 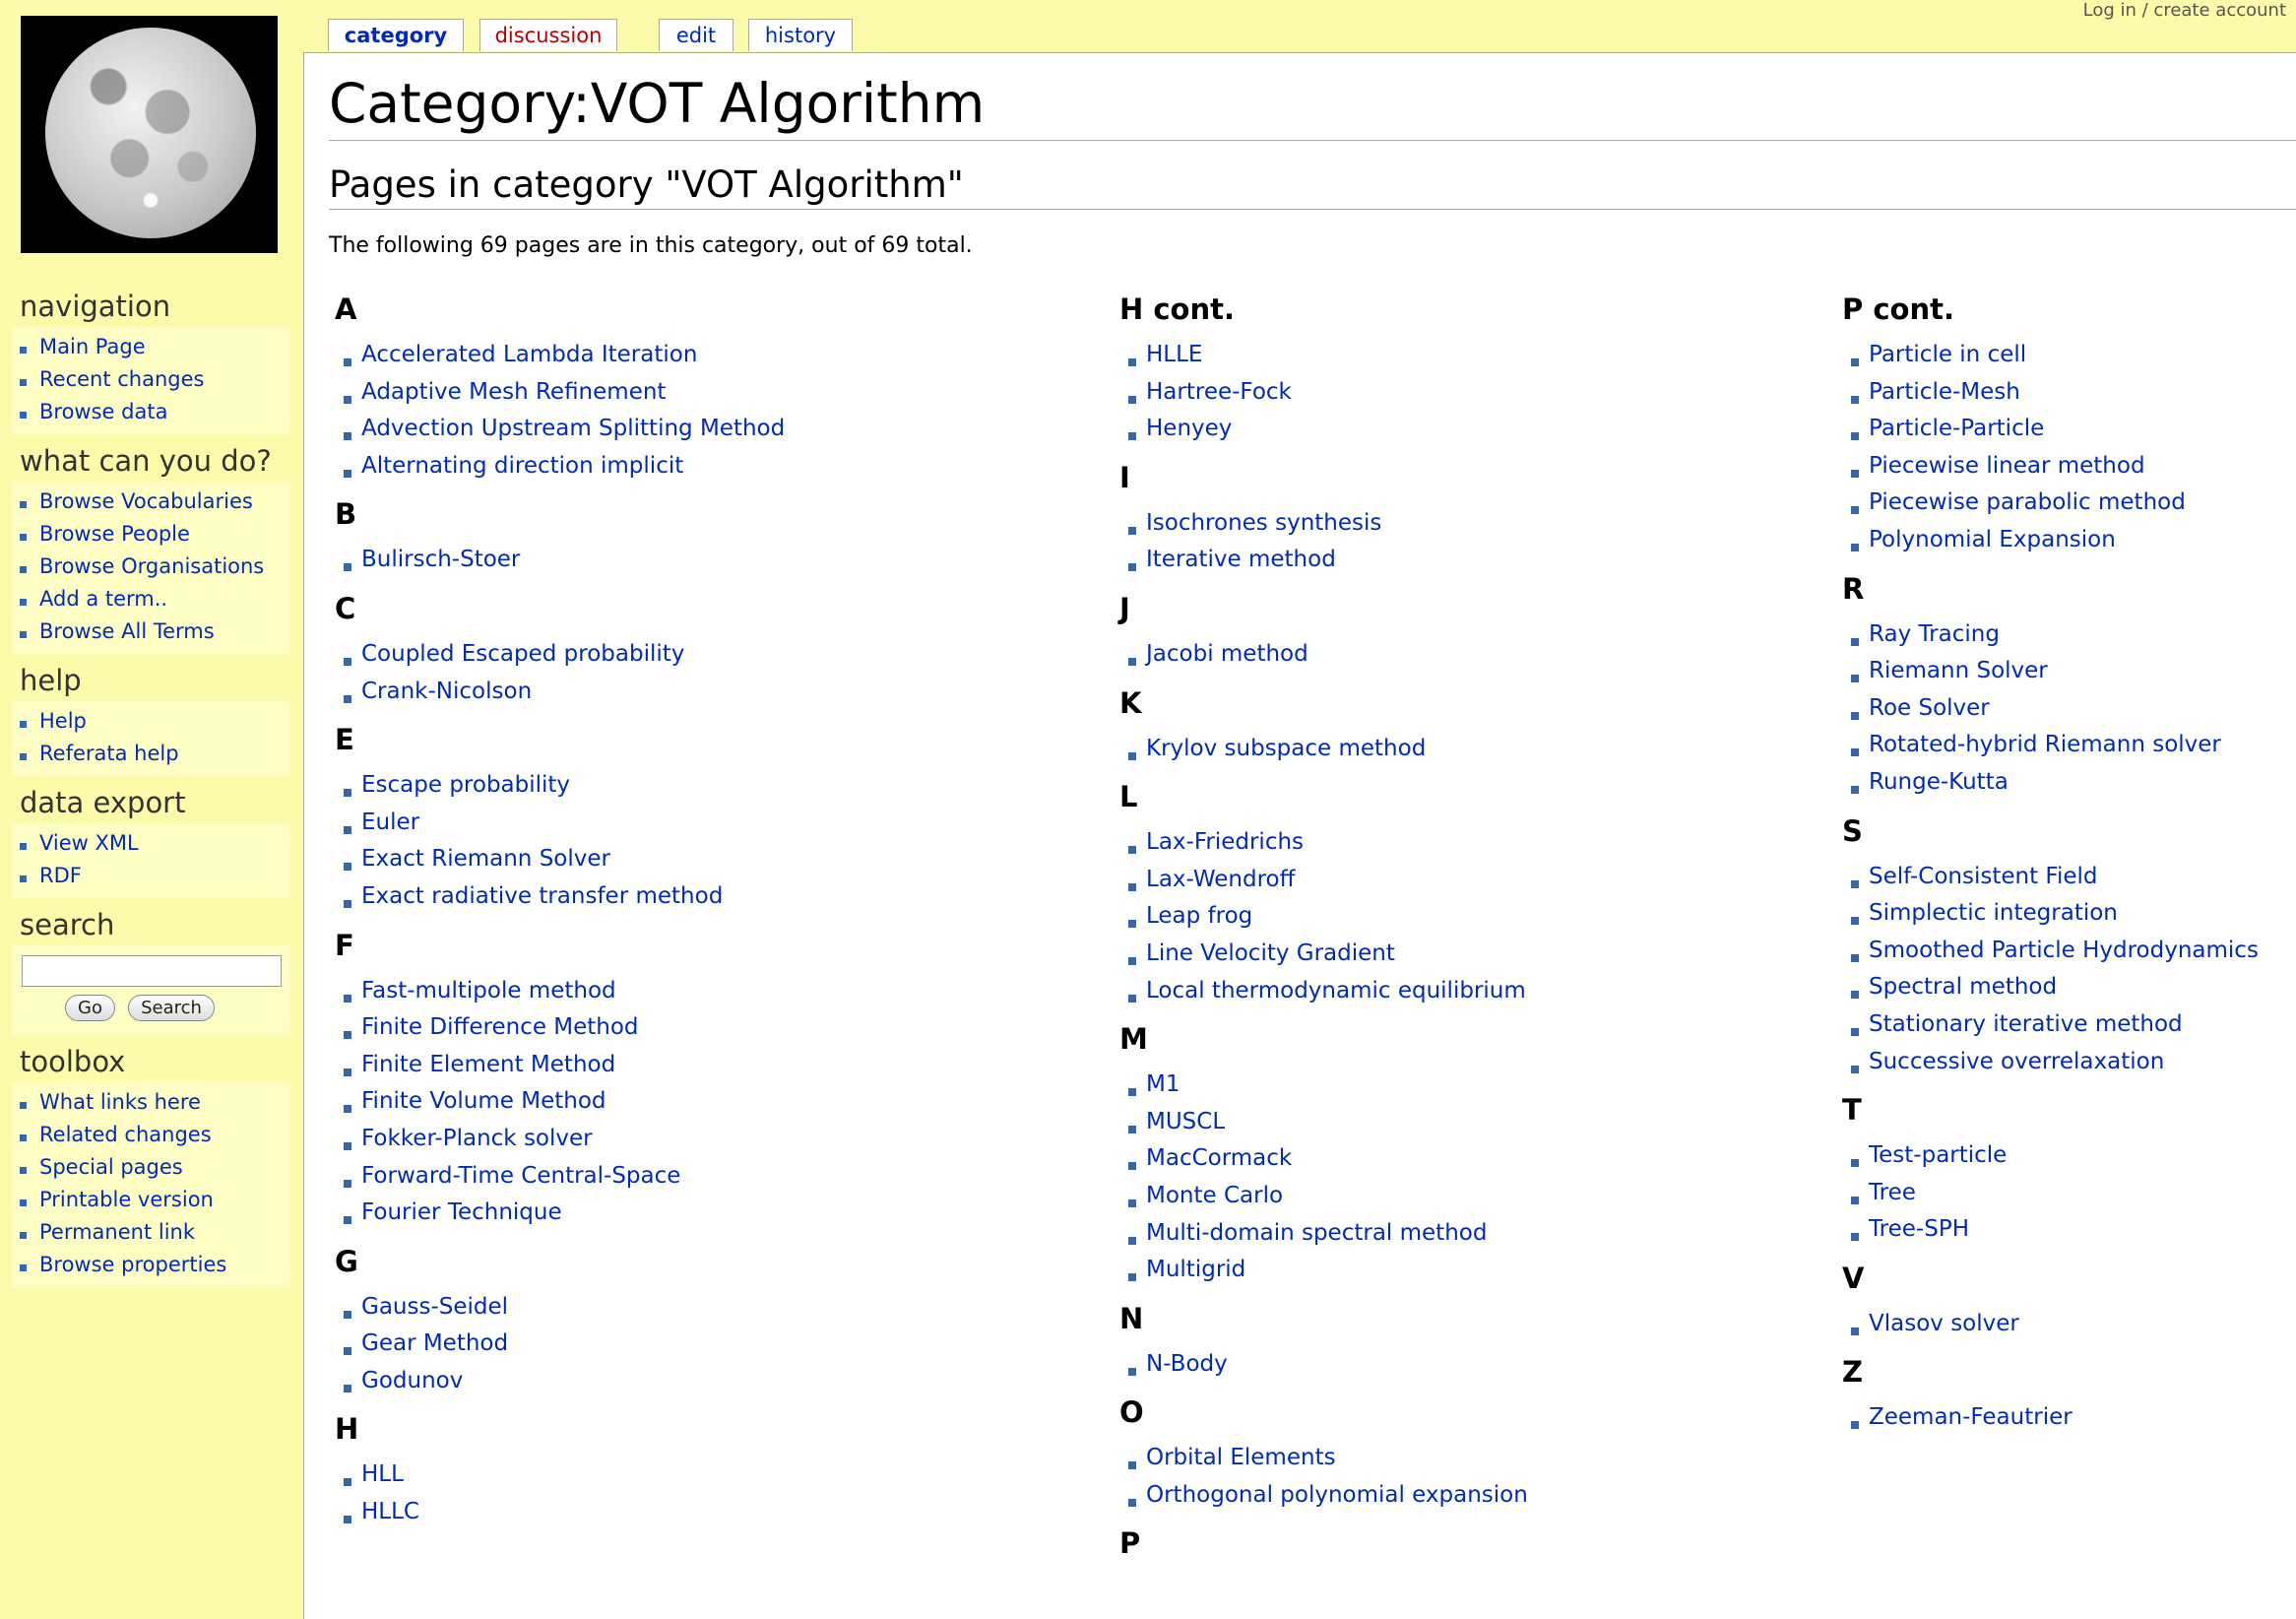 I want to click on link-text: Henyey, so click(x=1189, y=428).